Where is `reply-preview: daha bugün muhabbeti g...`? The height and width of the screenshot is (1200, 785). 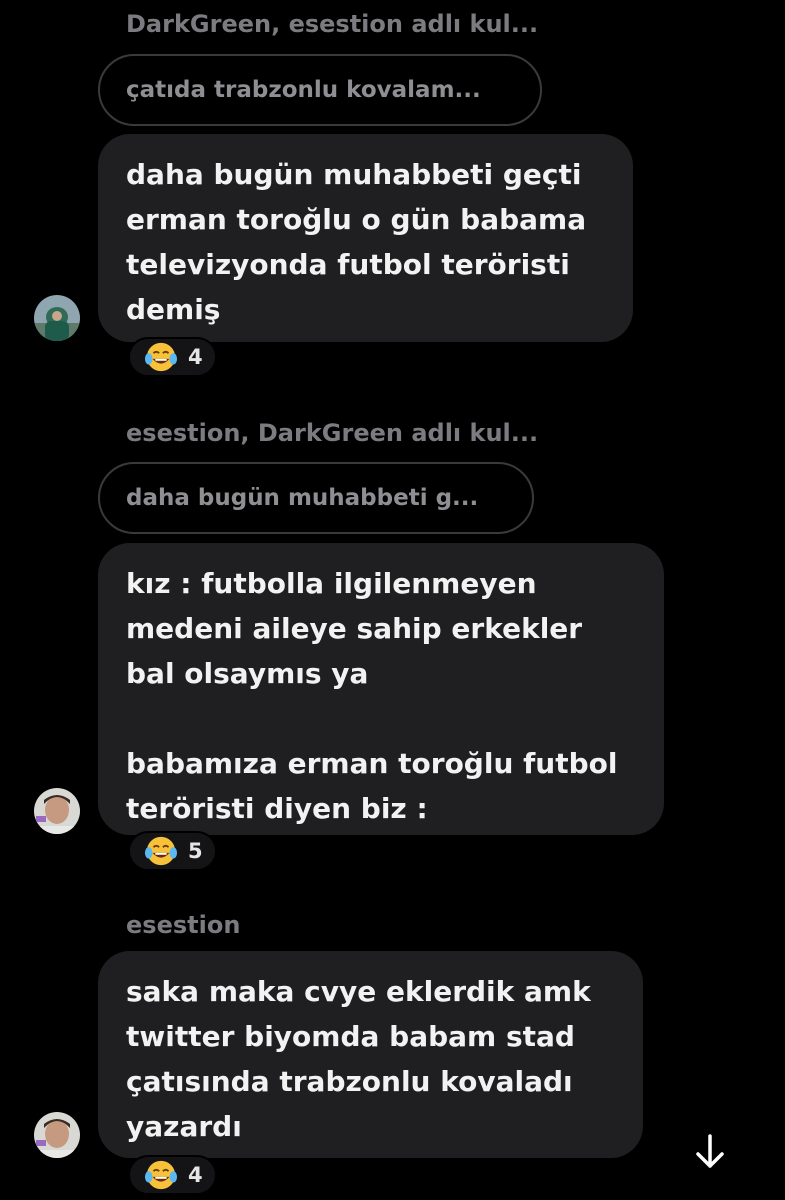 reply-preview: daha bugün muhabbeti g... is located at coordinates (316, 498).